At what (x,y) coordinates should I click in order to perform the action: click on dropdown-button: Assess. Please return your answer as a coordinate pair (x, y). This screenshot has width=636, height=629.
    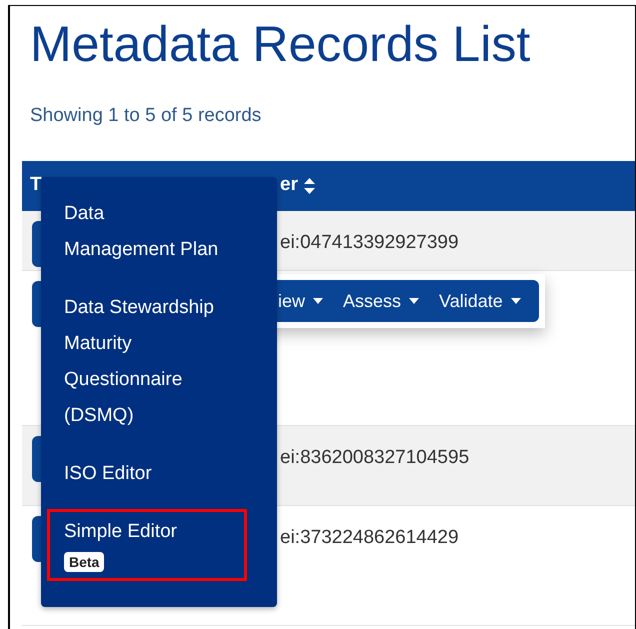
    Looking at the image, I should click on (381, 301).